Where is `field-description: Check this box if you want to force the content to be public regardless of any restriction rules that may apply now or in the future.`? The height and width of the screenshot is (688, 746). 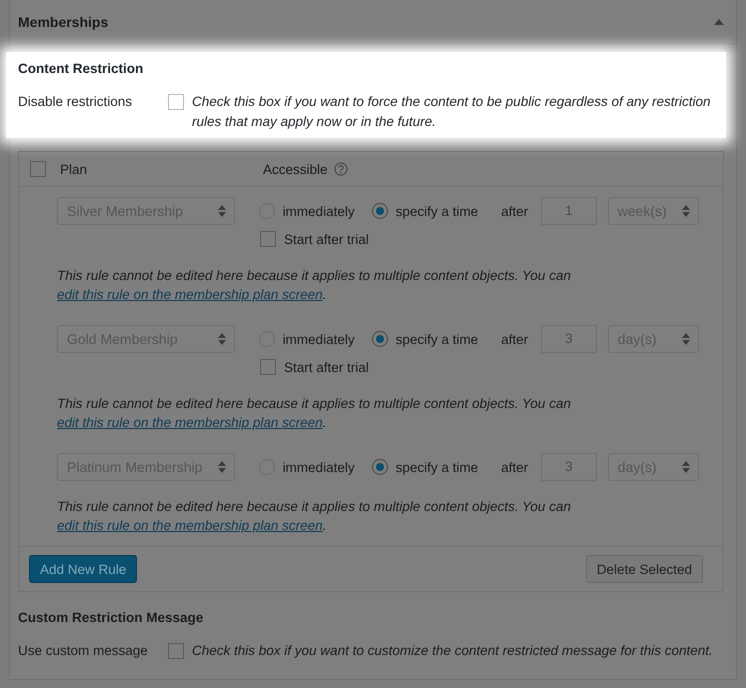 field-description: Check this box if you want to force the content to be public regardless of any restriction rules that may apply now or in the future. is located at coordinates (452, 112).